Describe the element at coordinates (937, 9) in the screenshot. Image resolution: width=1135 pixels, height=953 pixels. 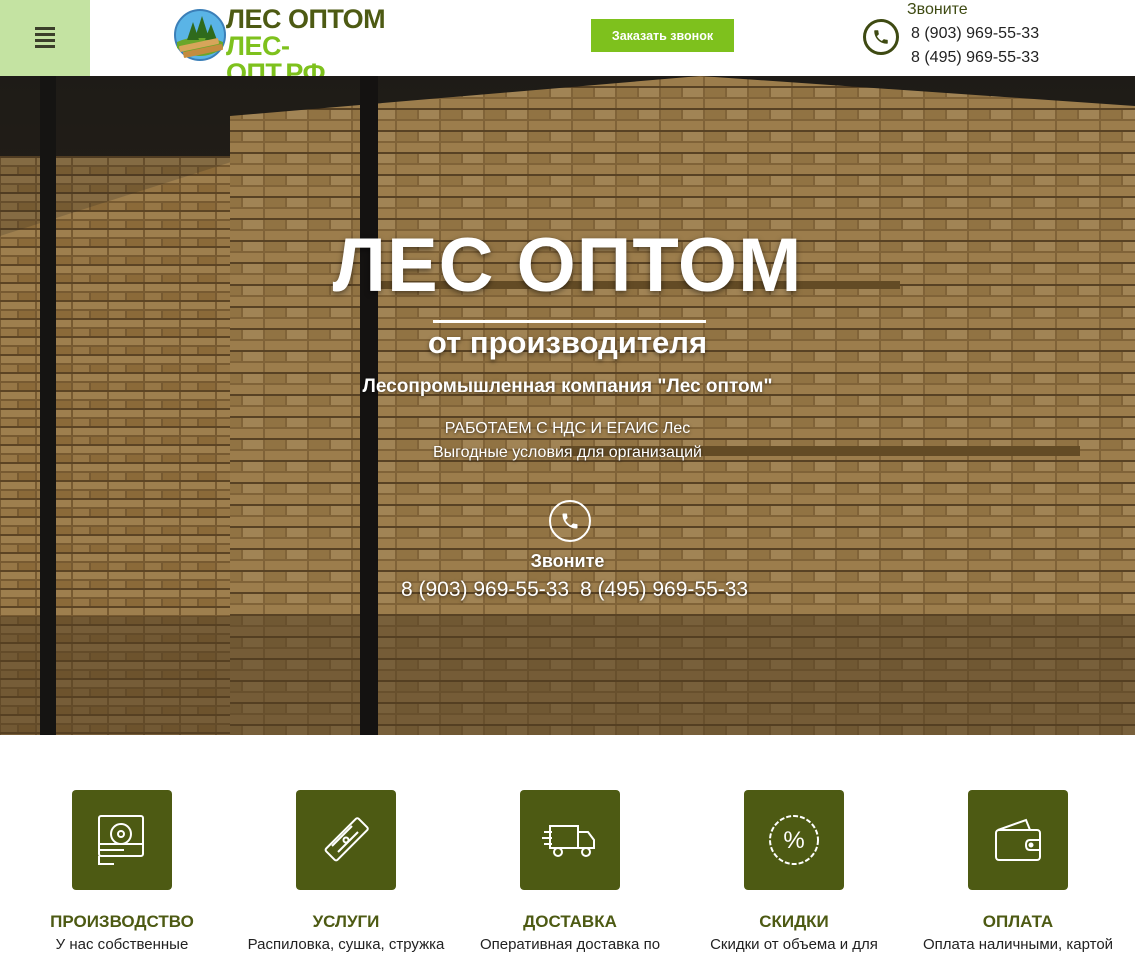
I see `header-call-label: Звоните` at that location.